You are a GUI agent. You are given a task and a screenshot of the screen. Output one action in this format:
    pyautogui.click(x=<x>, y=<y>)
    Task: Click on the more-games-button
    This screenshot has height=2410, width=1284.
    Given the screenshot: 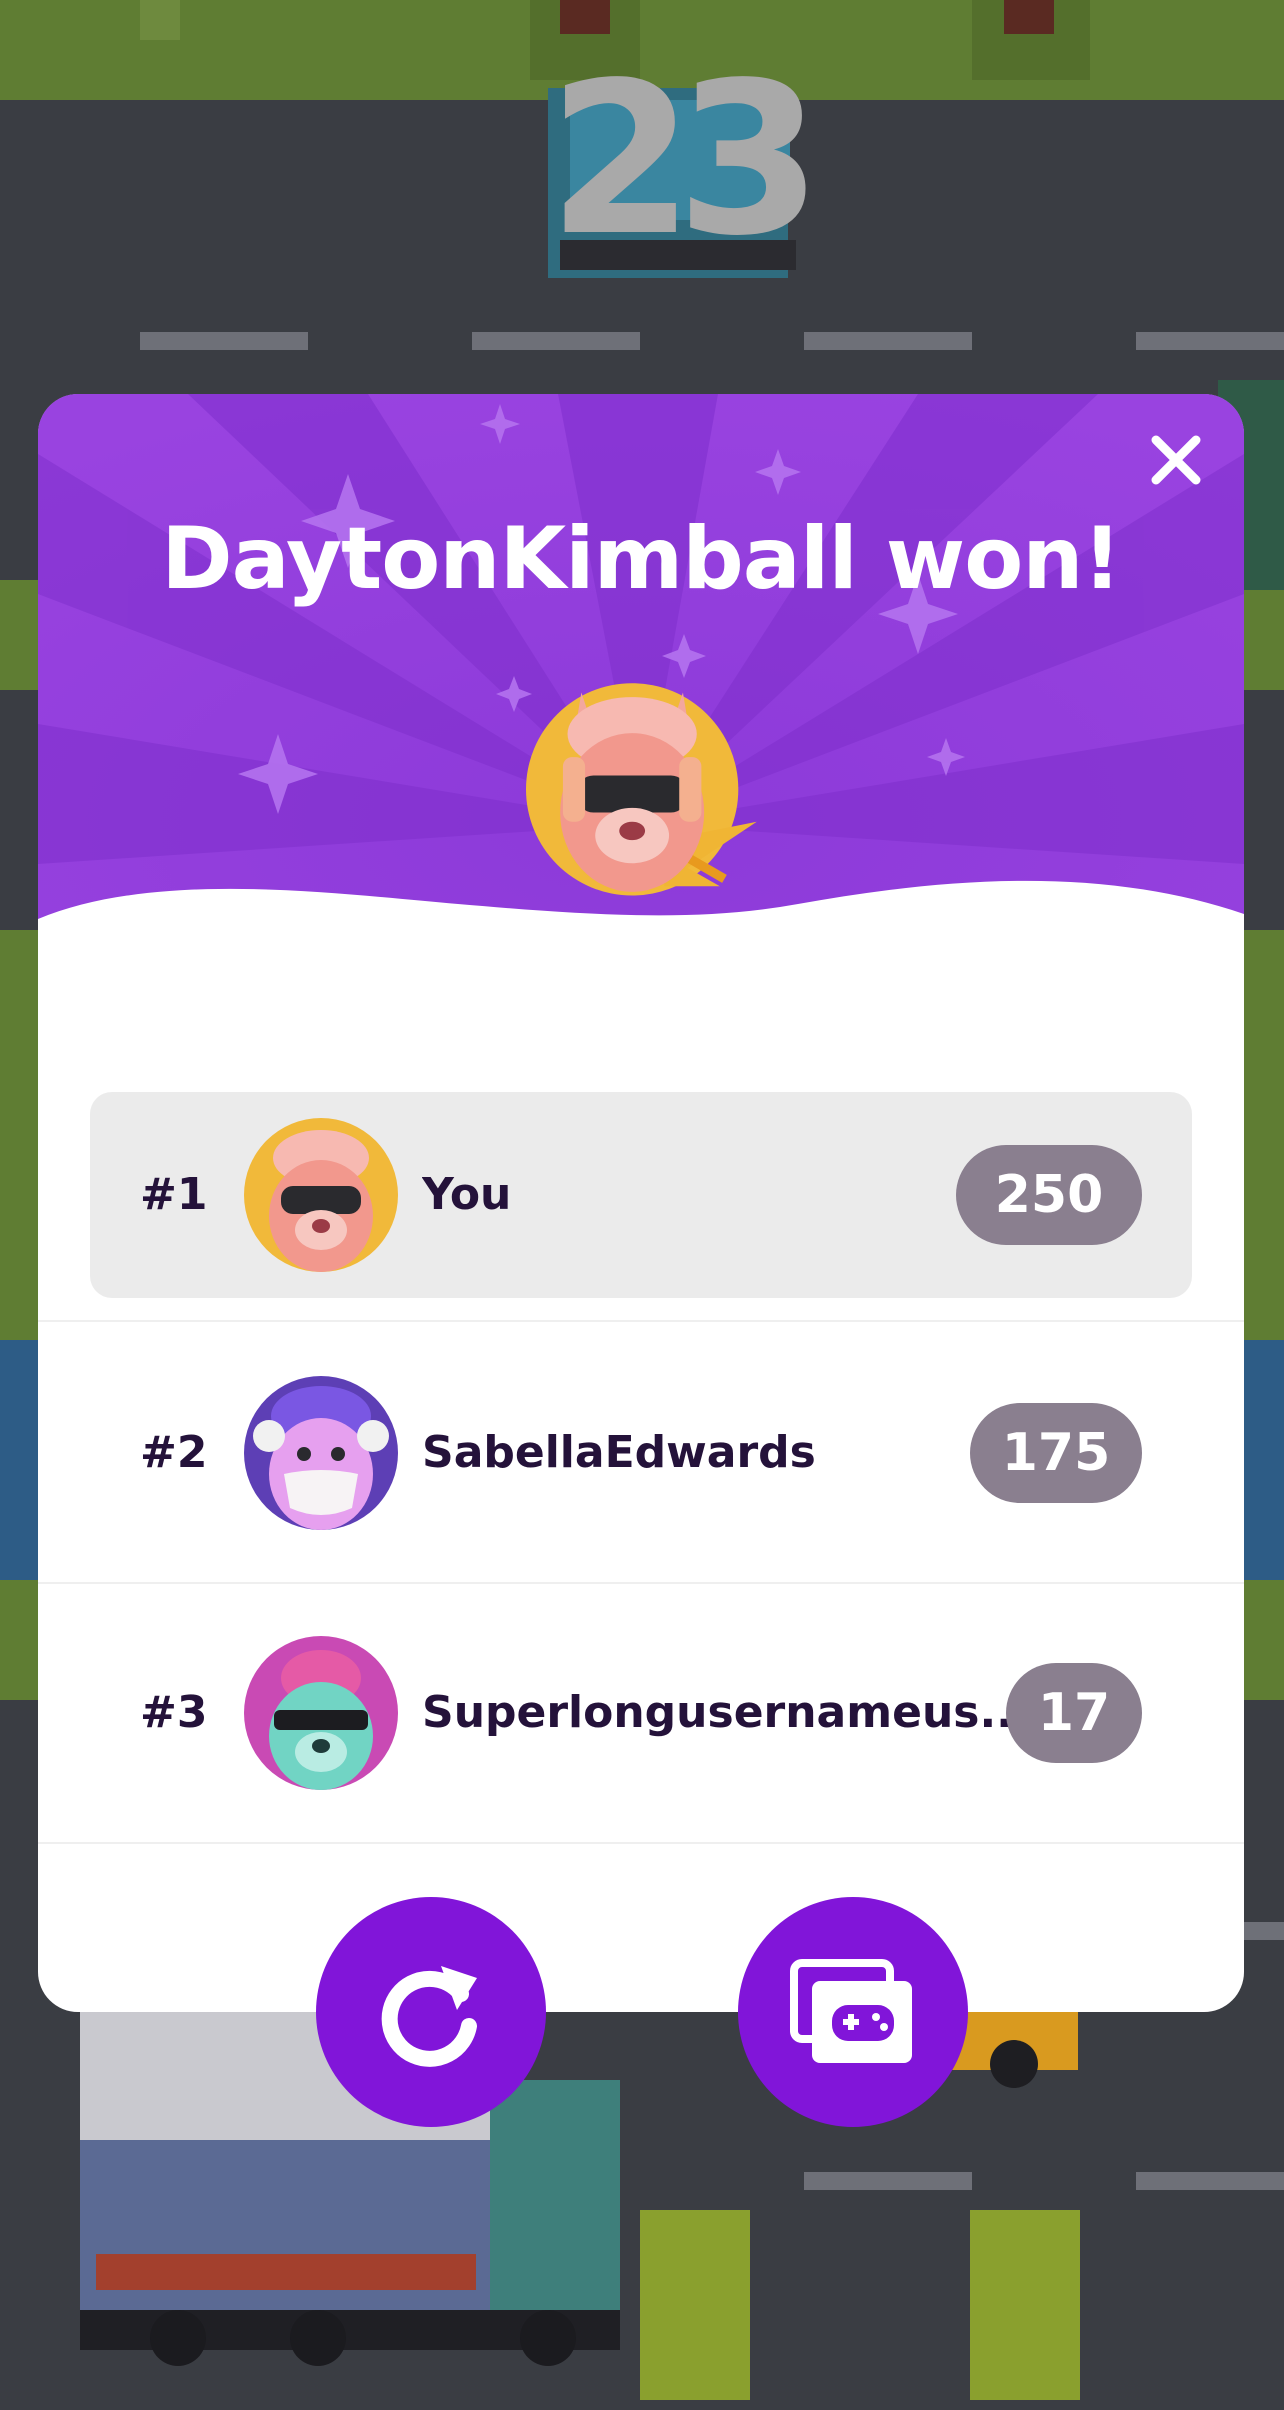 What is the action you would take?
    pyautogui.click(x=853, y=2012)
    